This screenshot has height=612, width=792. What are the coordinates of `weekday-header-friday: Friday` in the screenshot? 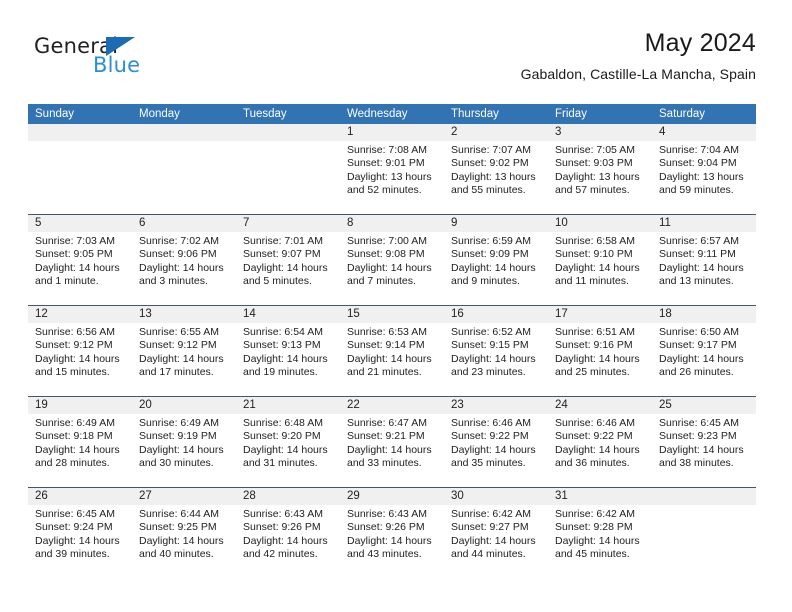 It's located at (571, 114).